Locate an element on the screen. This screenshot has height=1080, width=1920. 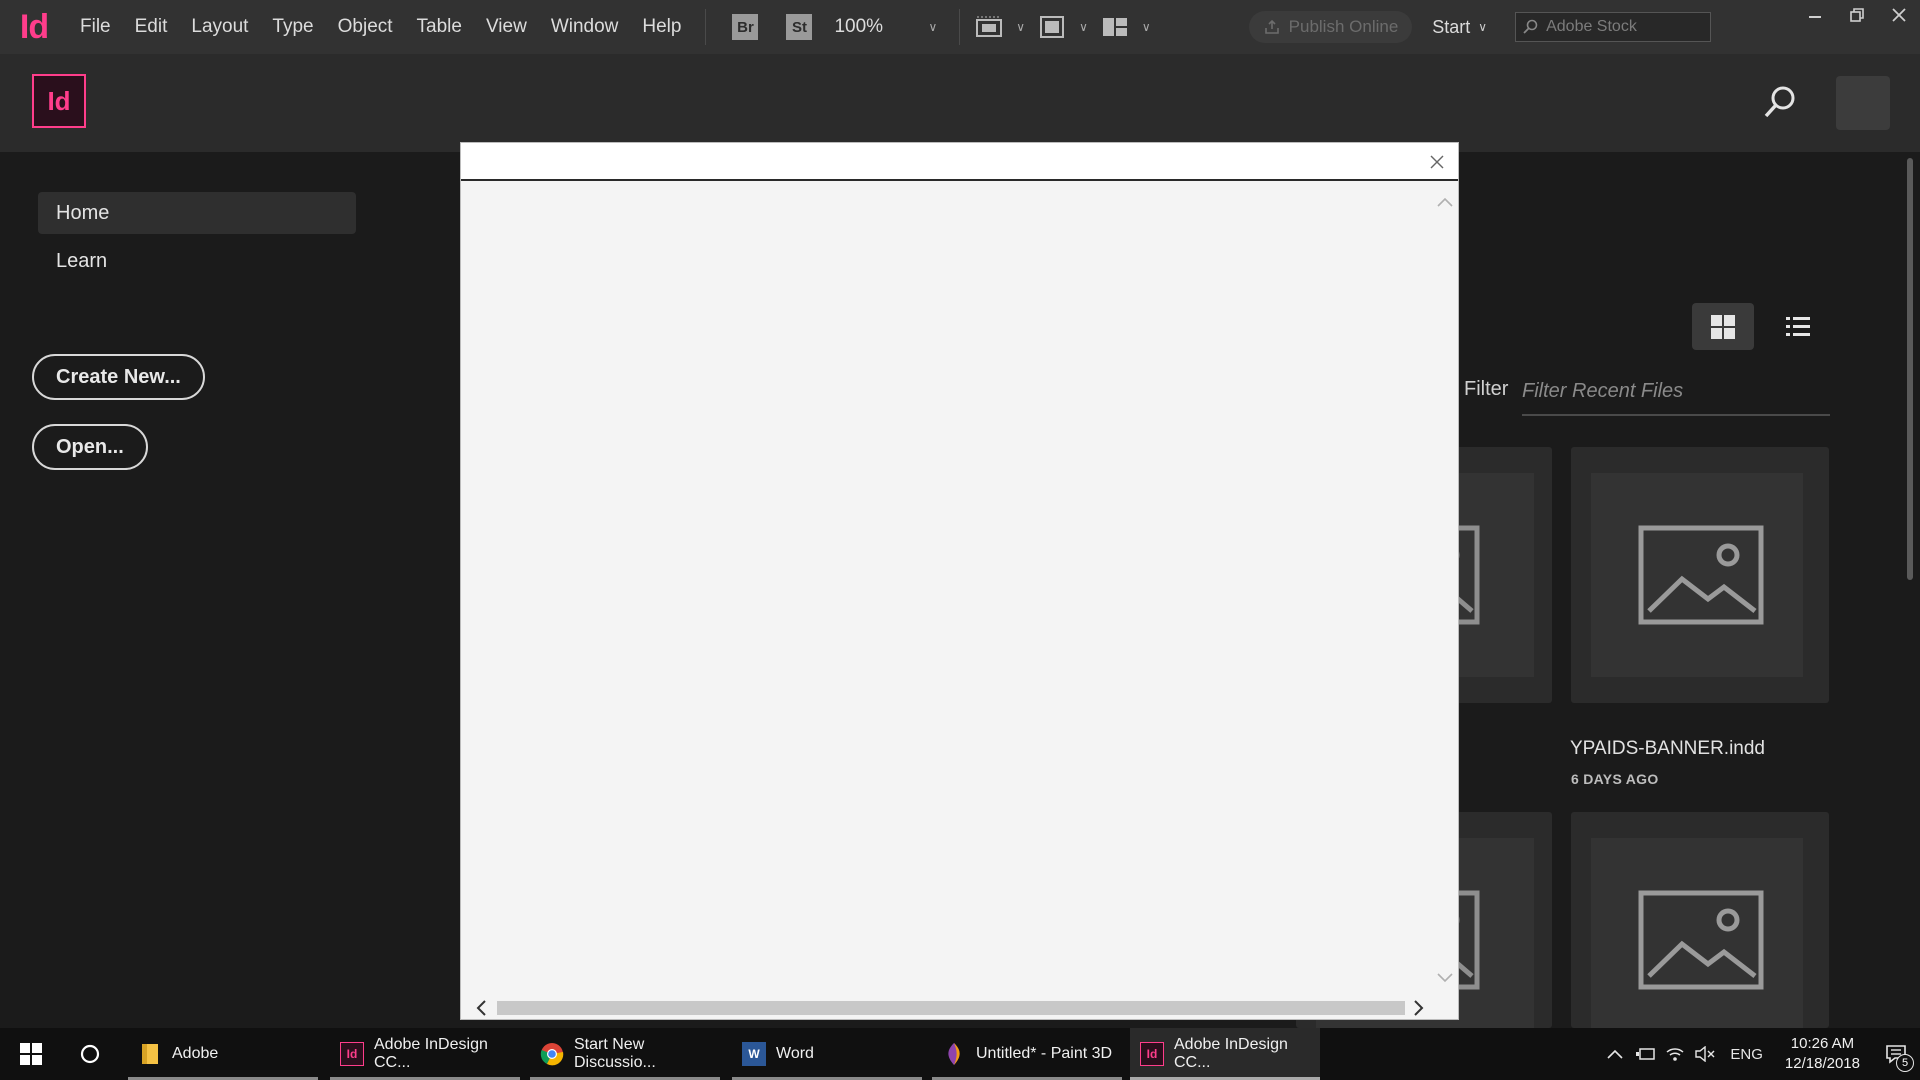
task-label: Word is located at coordinates (795, 1053).